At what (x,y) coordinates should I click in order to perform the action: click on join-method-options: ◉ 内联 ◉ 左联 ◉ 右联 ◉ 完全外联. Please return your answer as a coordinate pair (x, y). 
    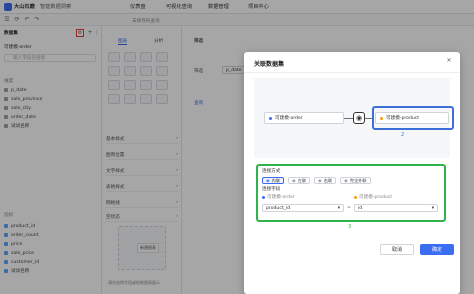
    Looking at the image, I should click on (316, 180).